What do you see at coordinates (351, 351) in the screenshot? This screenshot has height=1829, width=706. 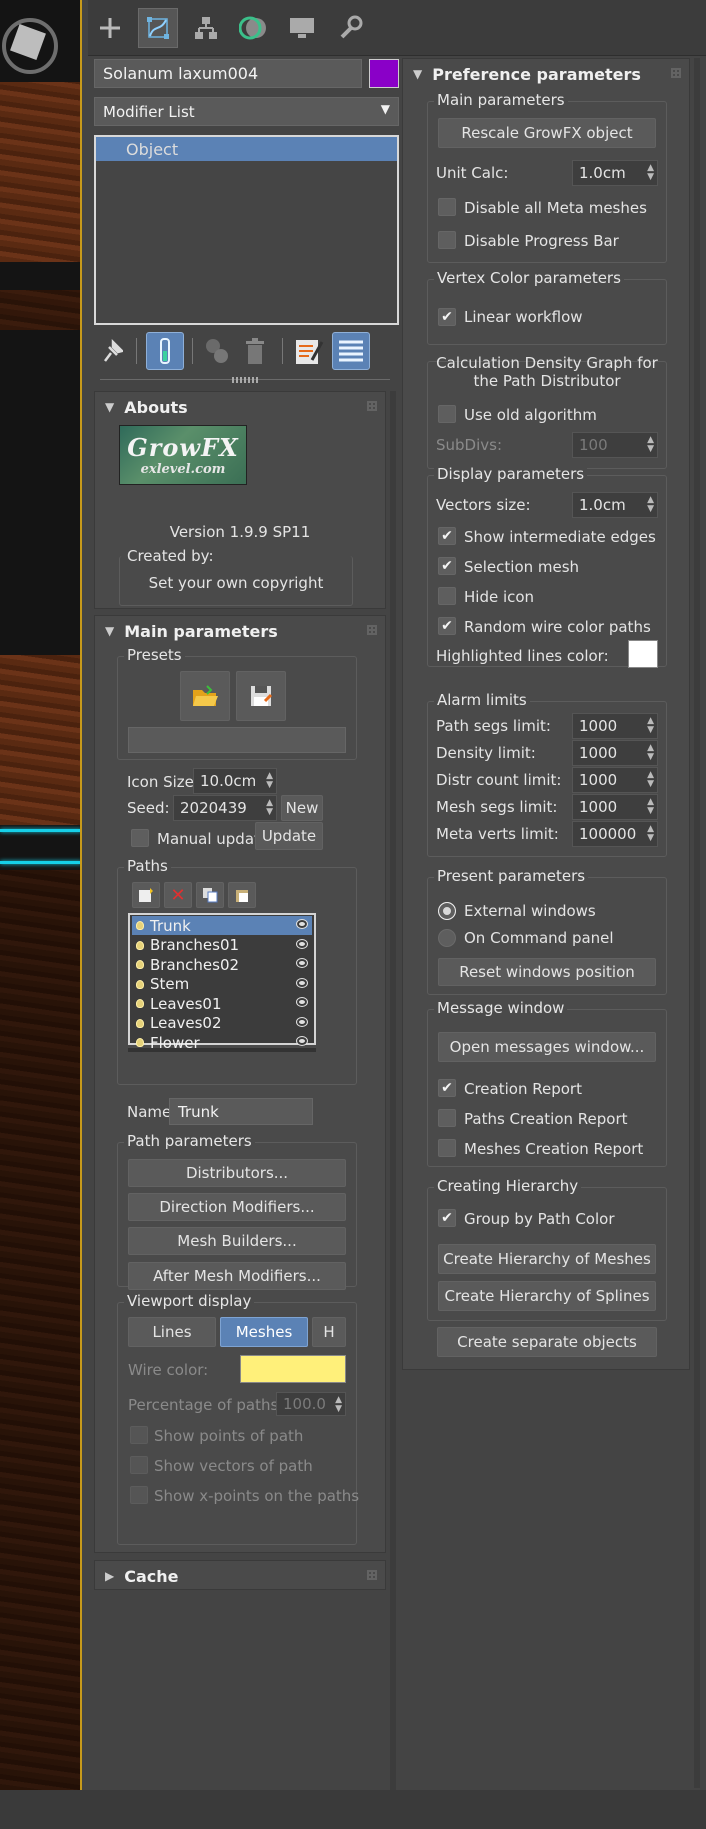 I see `modifier-list-view-icon` at bounding box center [351, 351].